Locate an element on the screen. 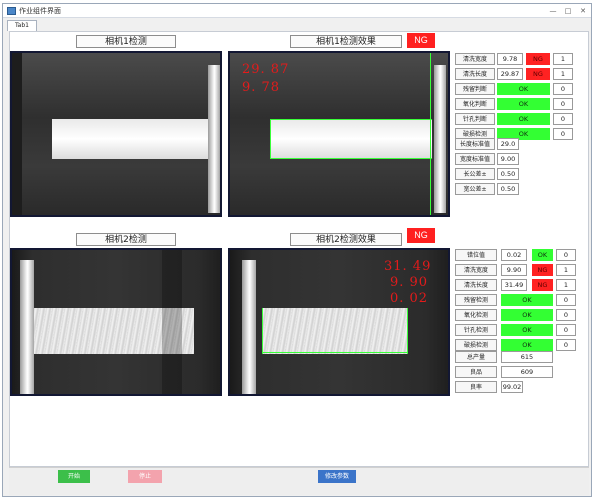  metric-value: 0.02 is located at coordinates (514, 255).